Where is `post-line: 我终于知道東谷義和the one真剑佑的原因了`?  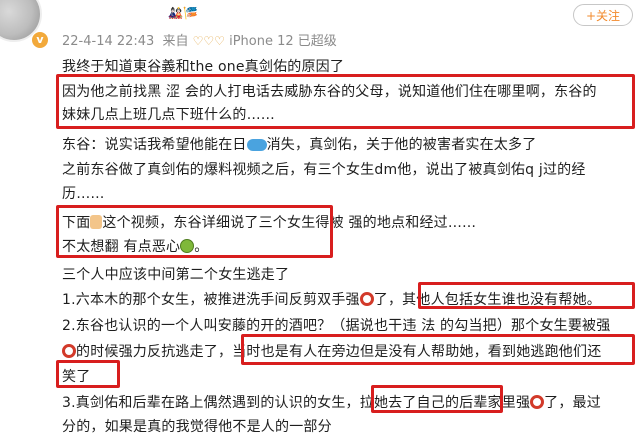
post-line: 我终于知道東谷義和the one真剑佑的原因了 is located at coordinates (203, 67).